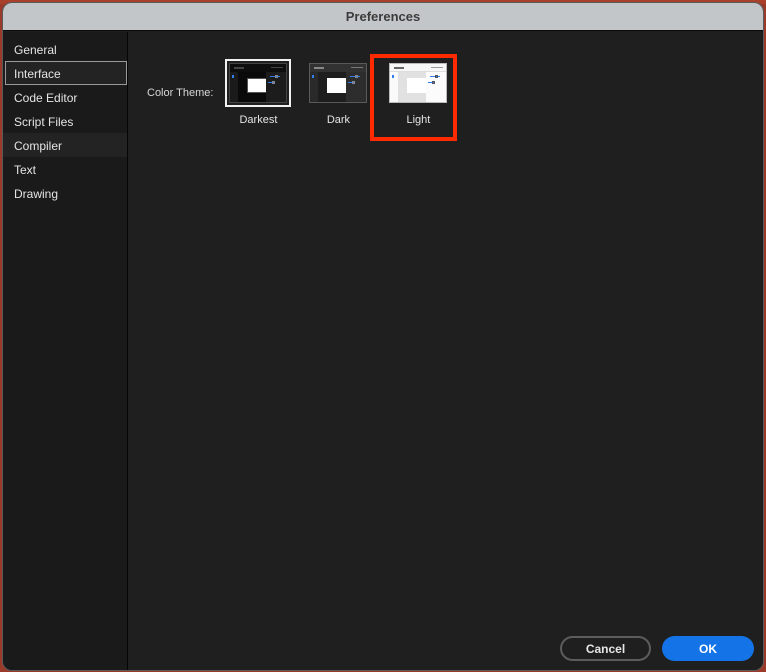 This screenshot has height=672, width=766. I want to click on color-theme-label: Color Theme:, so click(180, 93).